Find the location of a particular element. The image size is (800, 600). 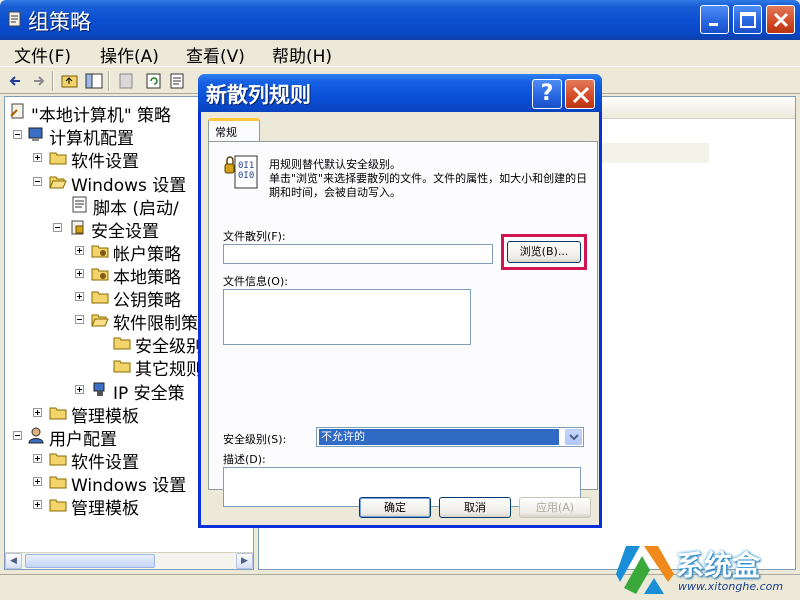

scroll-right-button: ▶ is located at coordinates (244, 561).